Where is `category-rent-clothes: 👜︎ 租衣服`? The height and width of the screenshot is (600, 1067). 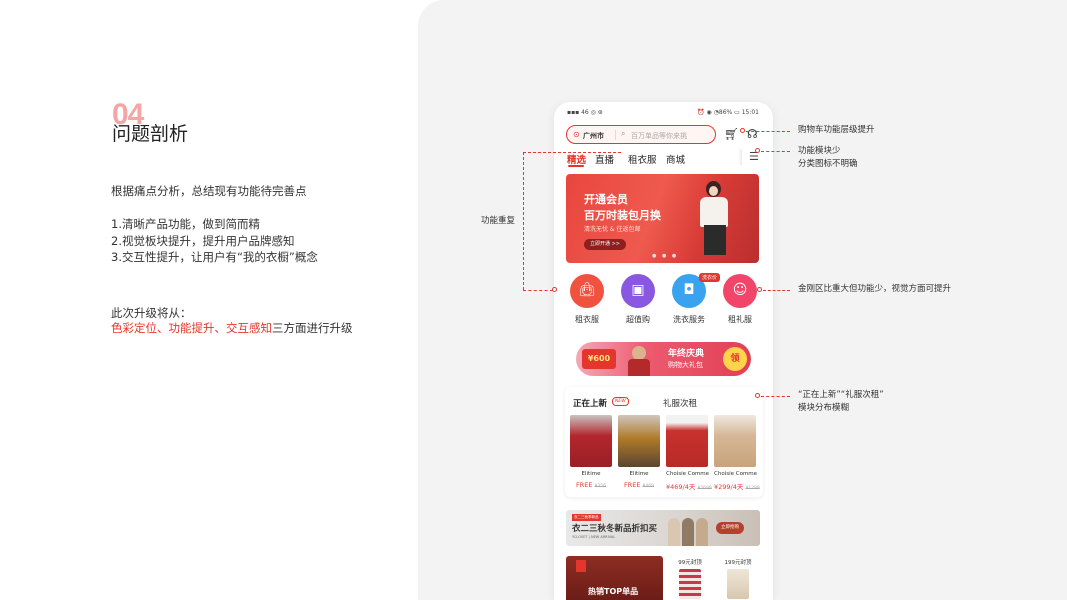 category-rent-clothes: 👜︎ 租衣服 is located at coordinates (587, 299).